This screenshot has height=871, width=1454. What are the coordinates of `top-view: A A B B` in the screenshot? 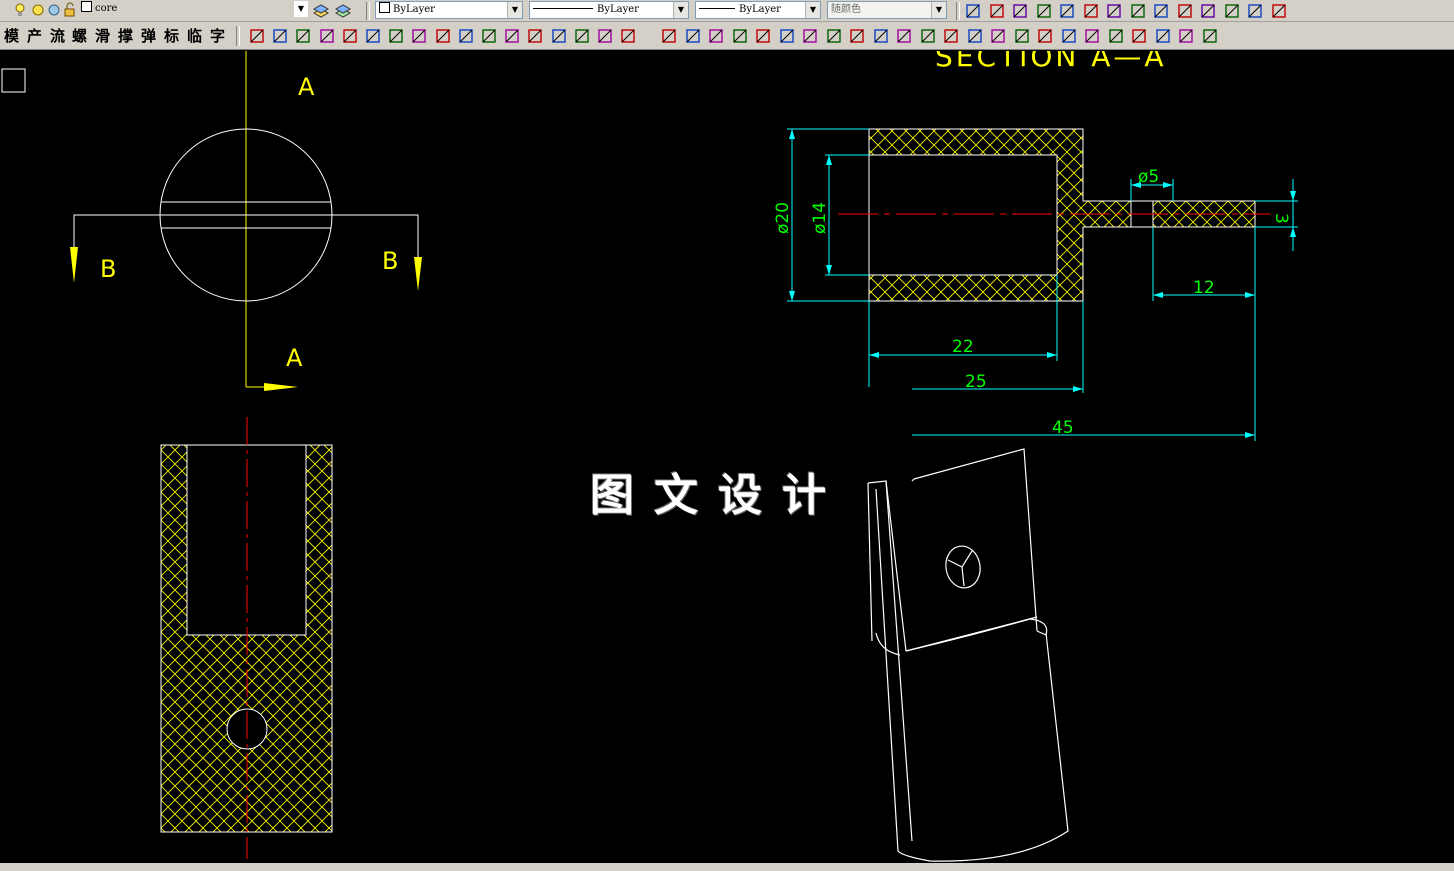 It's located at (246, 221).